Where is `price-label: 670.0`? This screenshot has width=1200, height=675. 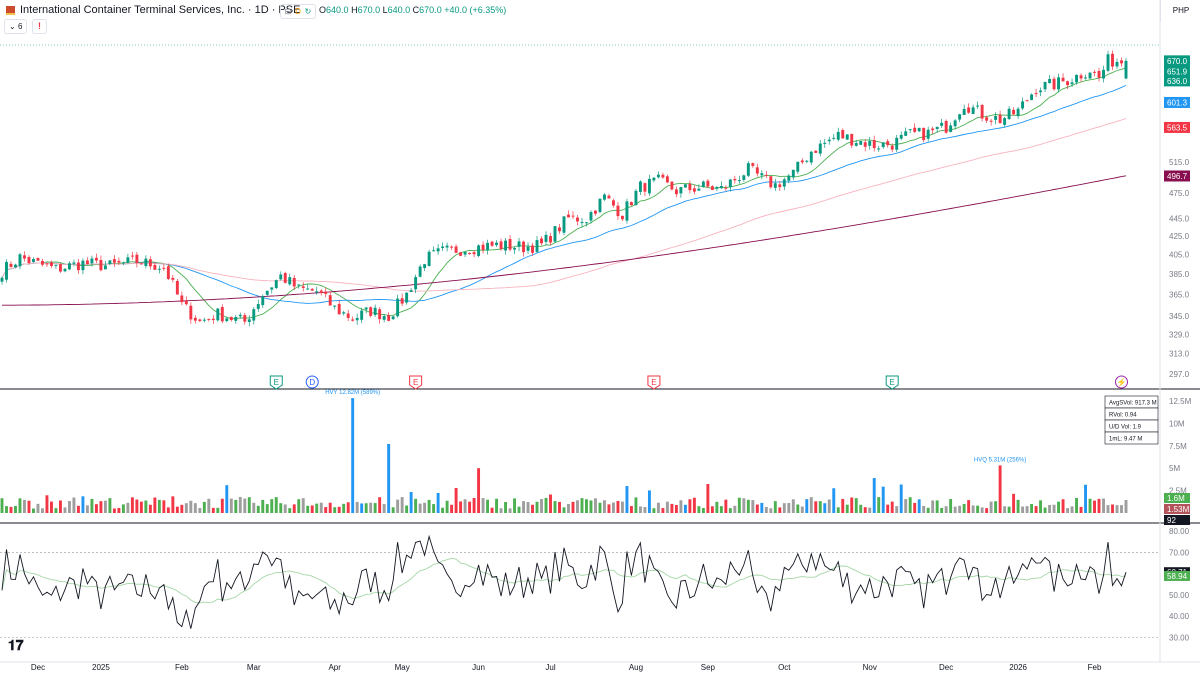 price-label: 670.0 is located at coordinates (1177, 61).